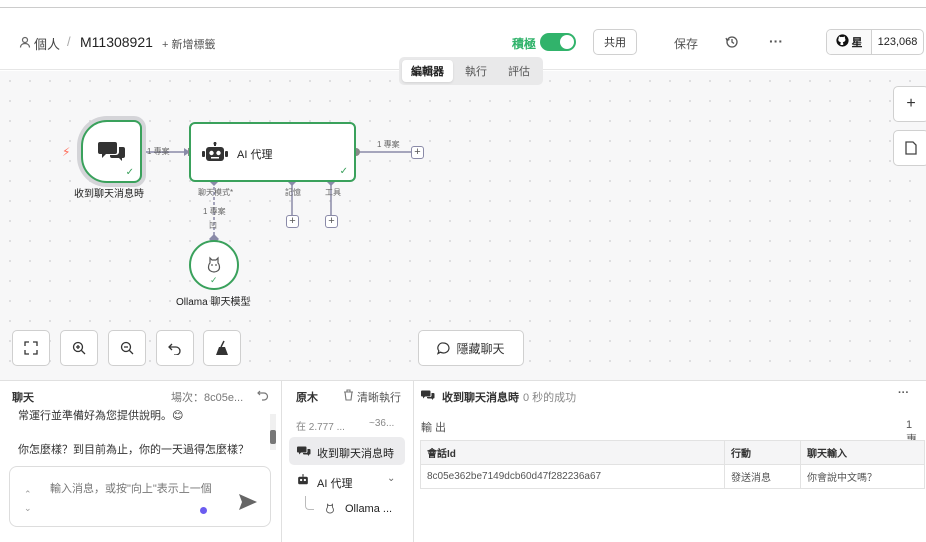 The image size is (926, 542). I want to click on model-link-marker: 凹, so click(213, 225).